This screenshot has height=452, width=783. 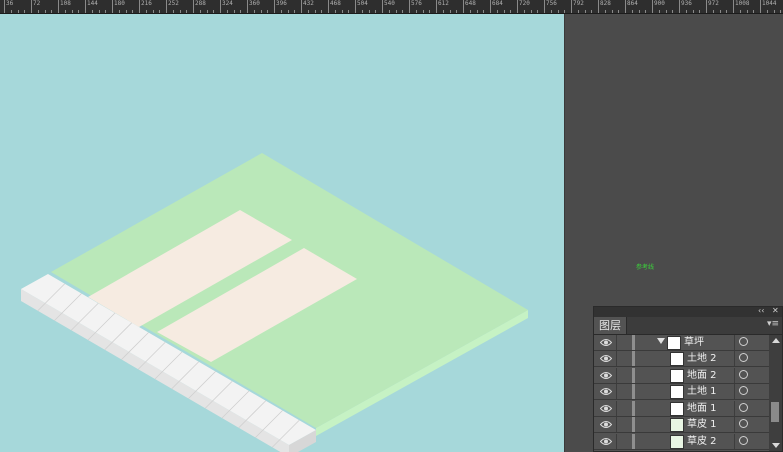 What do you see at coordinates (702, 408) in the screenshot?
I see `layer-name: 地面 1` at bounding box center [702, 408].